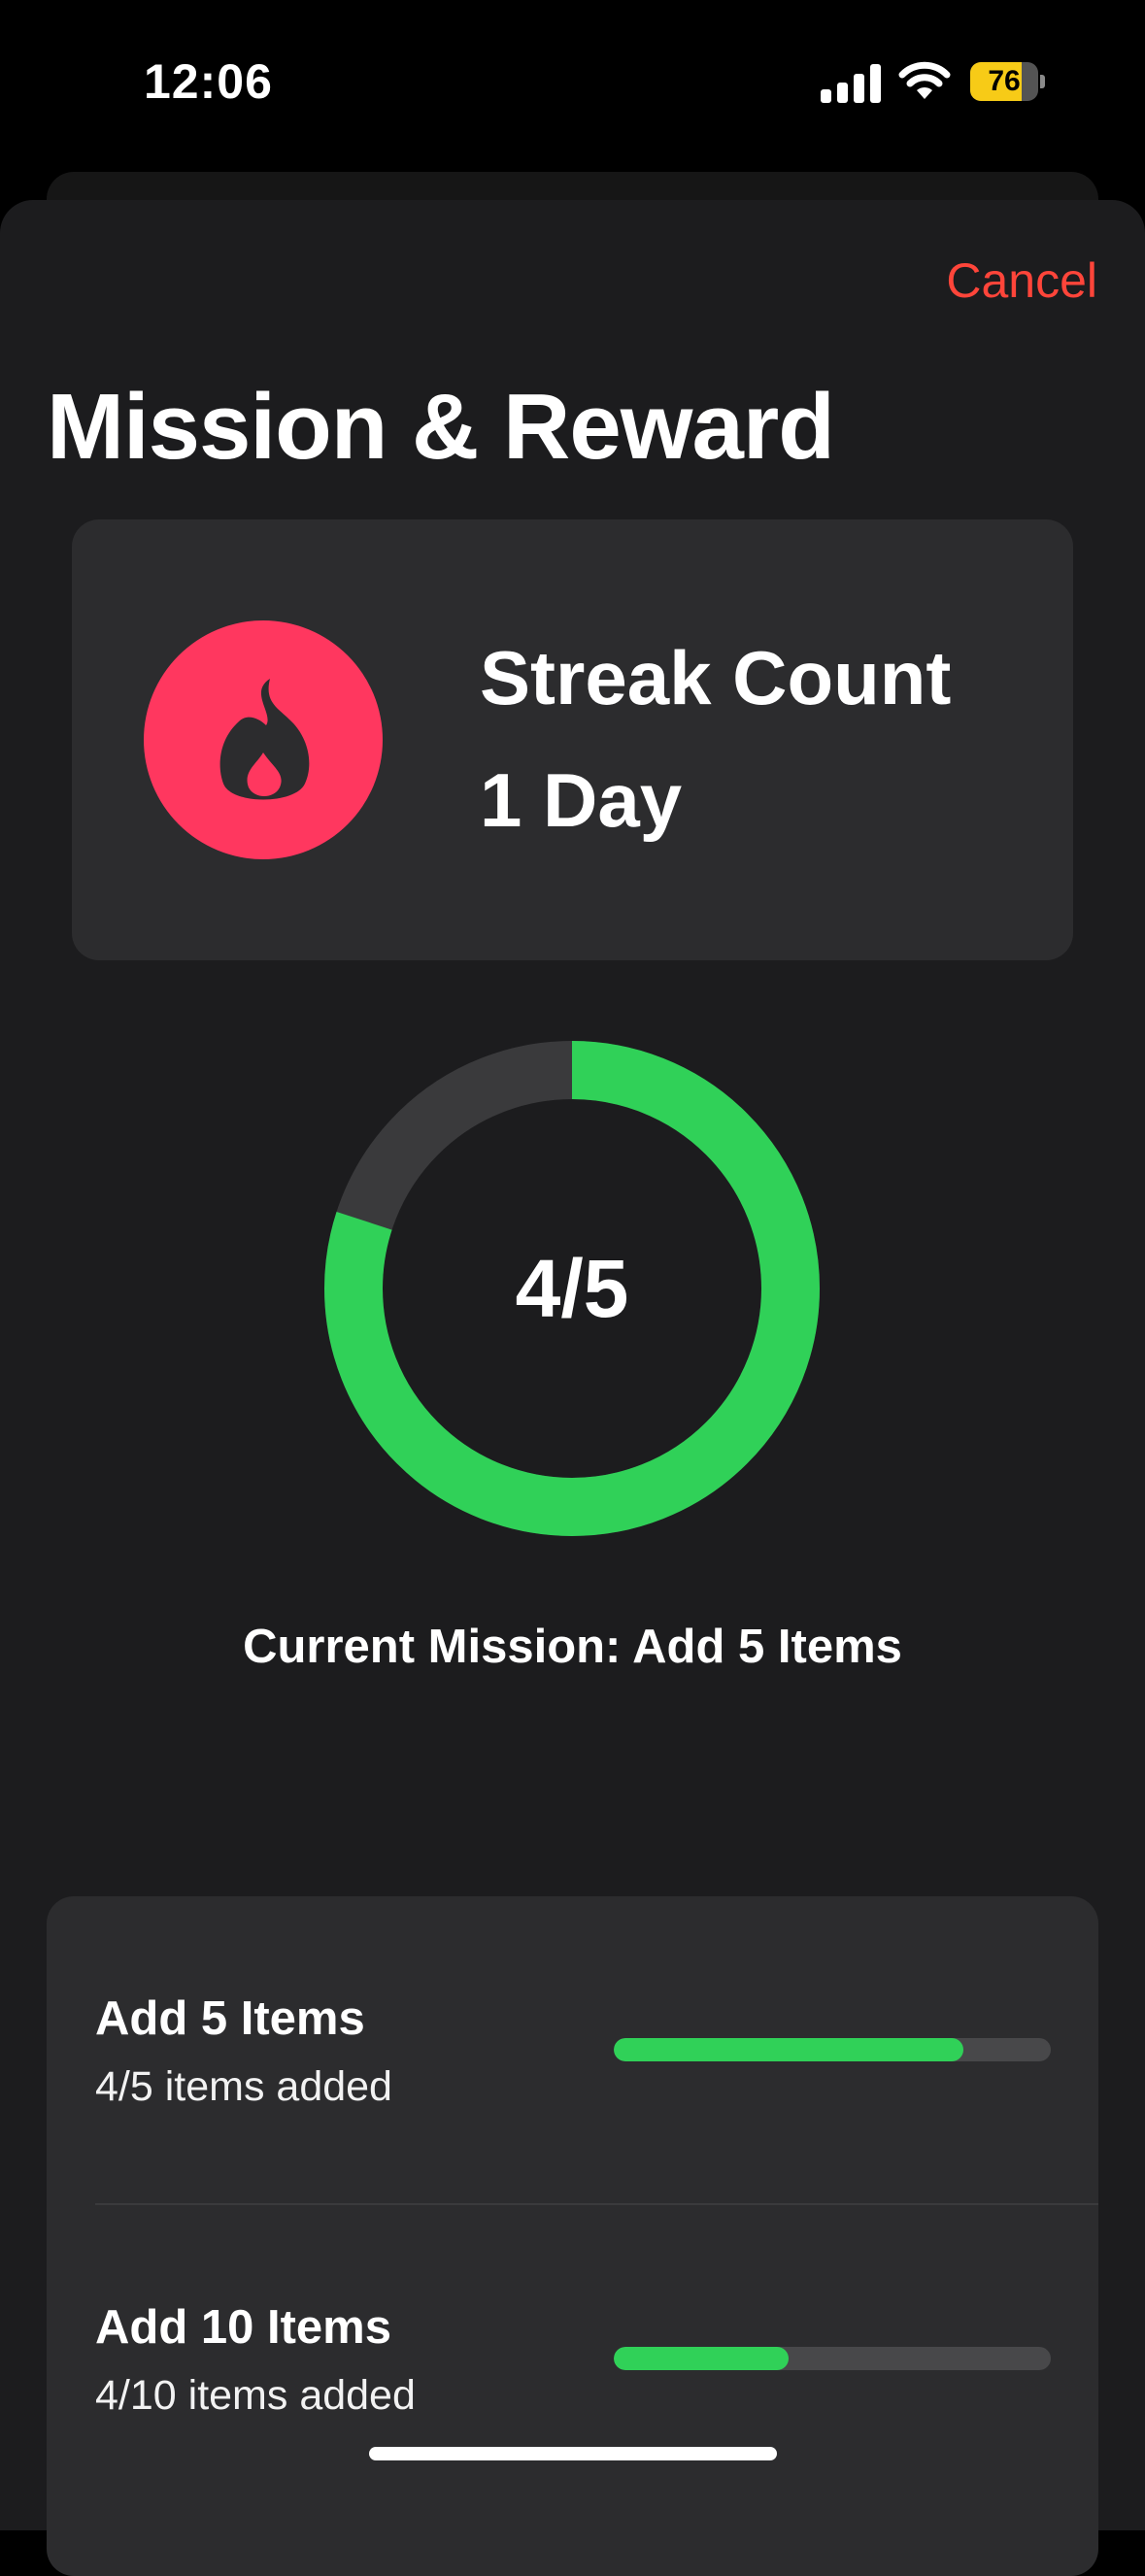 The width and height of the screenshot is (1145, 2576). Describe the element at coordinates (572, 82) in the screenshot. I see `status-bar: 12:06 76` at that location.